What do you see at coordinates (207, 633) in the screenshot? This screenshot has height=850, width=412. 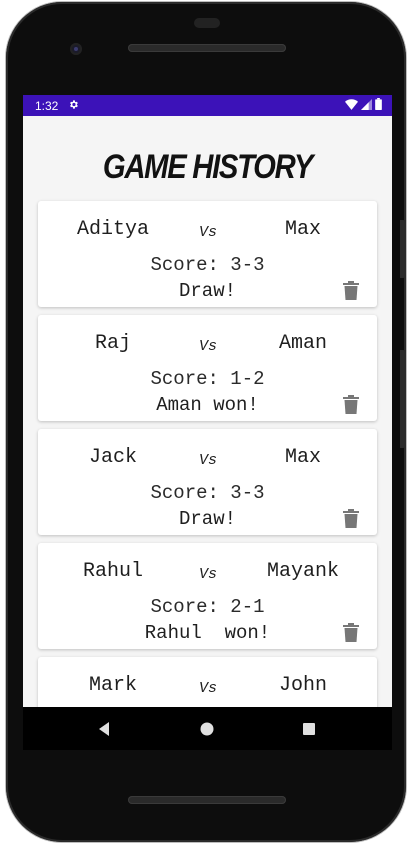 I see `result-text: Rahul won!` at bounding box center [207, 633].